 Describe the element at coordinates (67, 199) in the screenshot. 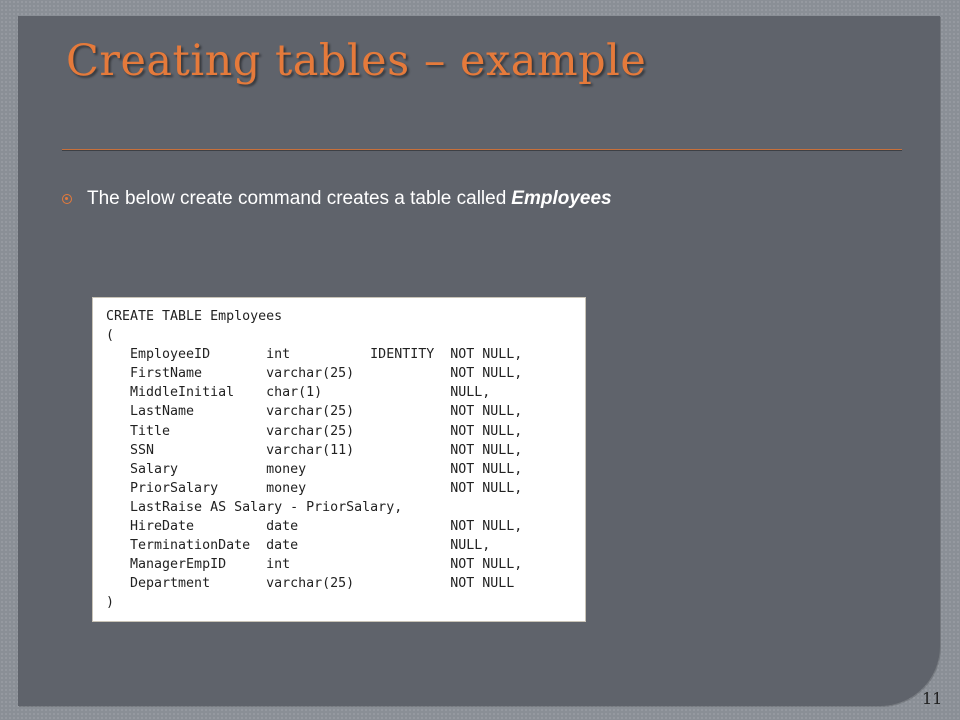

I see `circle-bullet-icon` at that location.